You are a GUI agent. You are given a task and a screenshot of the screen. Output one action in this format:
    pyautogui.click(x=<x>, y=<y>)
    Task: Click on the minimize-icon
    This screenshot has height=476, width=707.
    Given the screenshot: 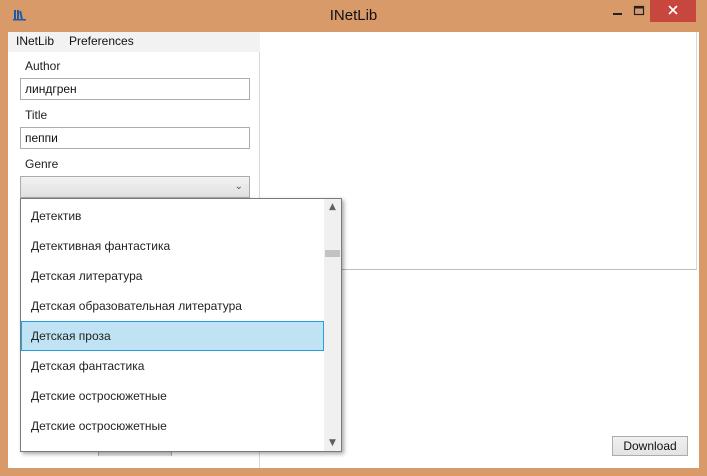 What is the action you would take?
    pyautogui.click(x=617, y=14)
    